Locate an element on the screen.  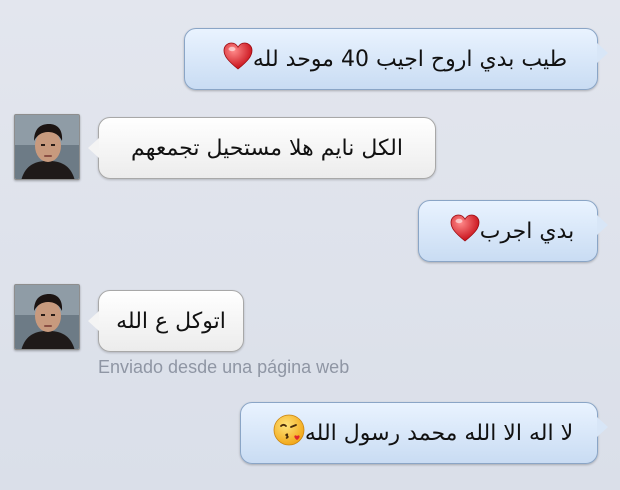
message-text: طيب بدي اروح اجيب 40 موحد لله is located at coordinates (410, 59).